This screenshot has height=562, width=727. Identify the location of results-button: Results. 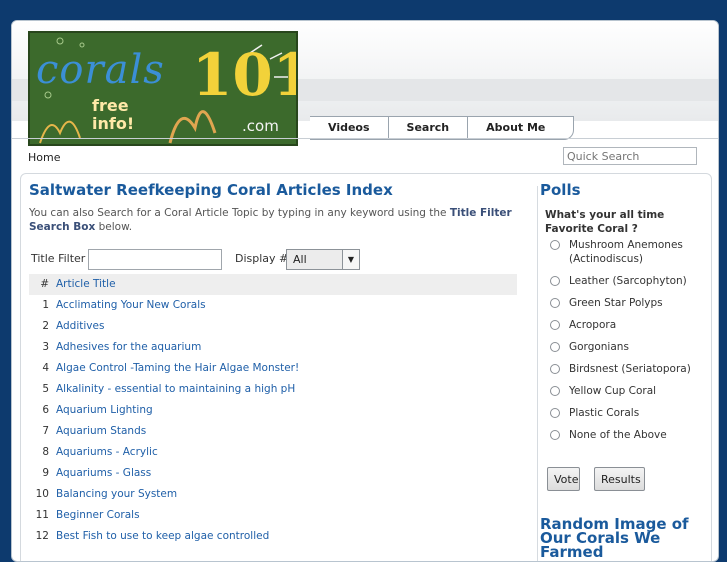
(619, 479).